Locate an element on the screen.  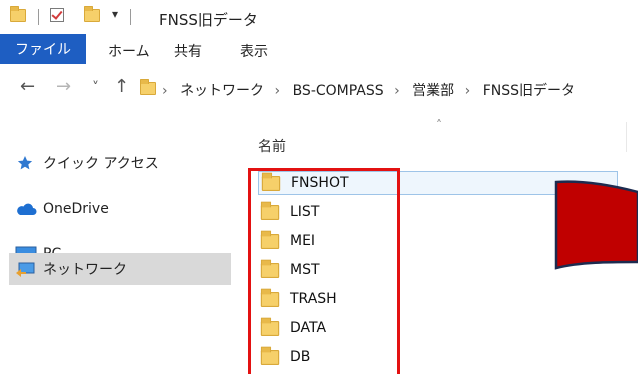
forward-button: → is located at coordinates (63, 86).